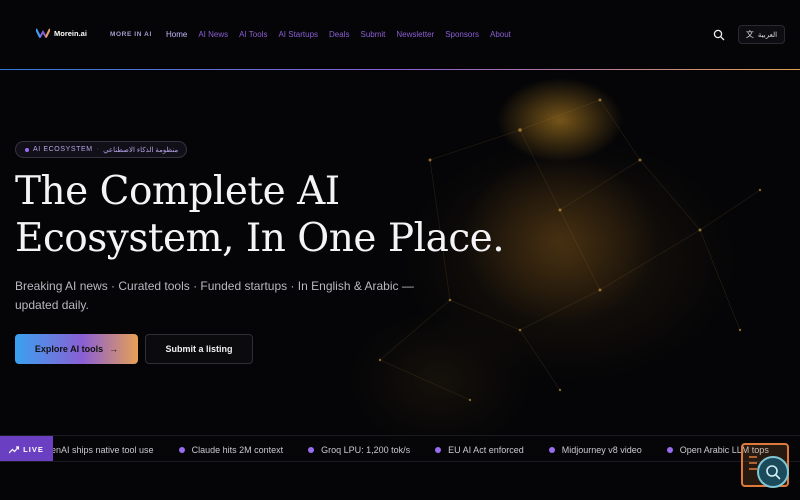 The image size is (800, 500). Describe the element at coordinates (339, 34) in the screenshot. I see `nav-deals: Deals` at that location.